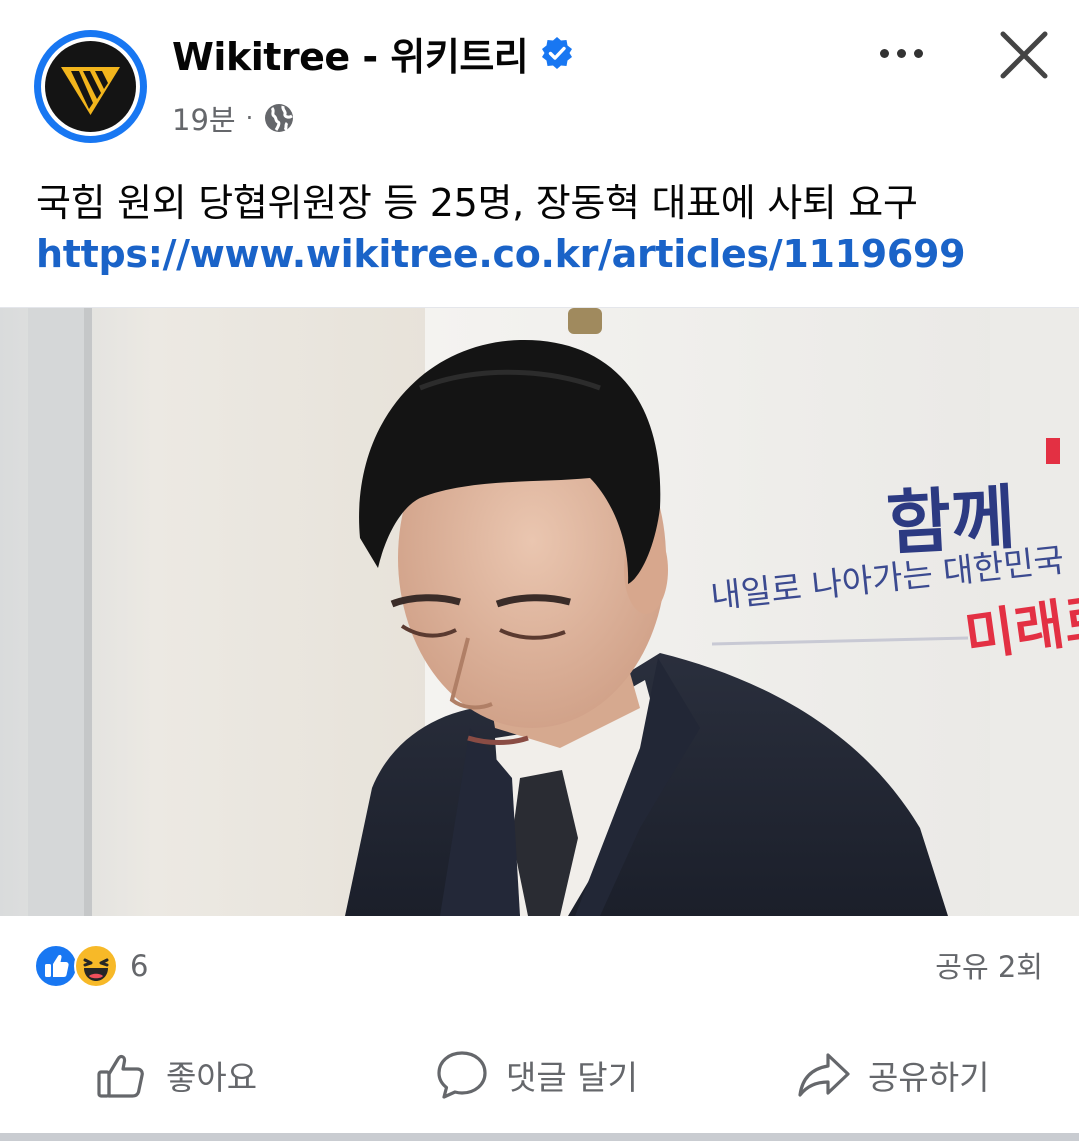 Image resolution: width=1079 pixels, height=1141 pixels. Describe the element at coordinates (477, 203) in the screenshot. I see `post-text: 국힘 원외 당협위원장 등 25명, 장동혁 대표에 사퇴 요구` at that location.